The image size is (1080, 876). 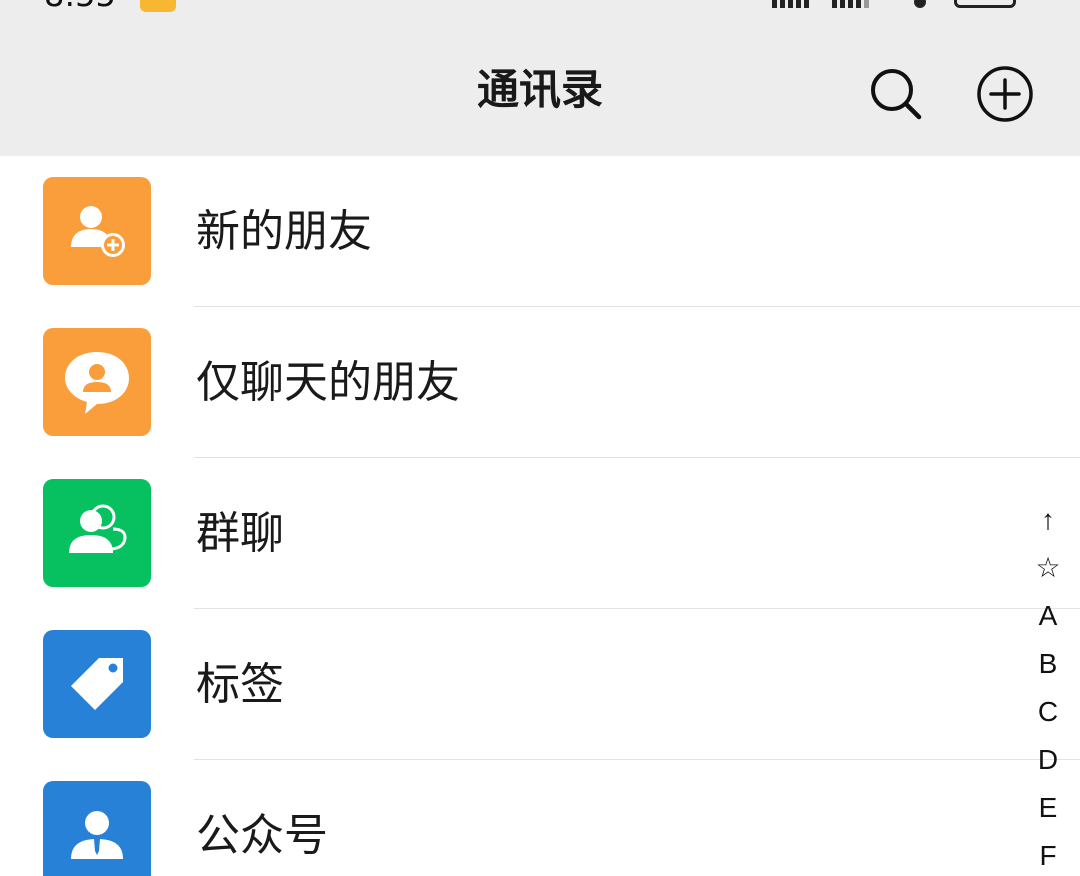 I want to click on index-letter-c: C, so click(x=1048, y=712).